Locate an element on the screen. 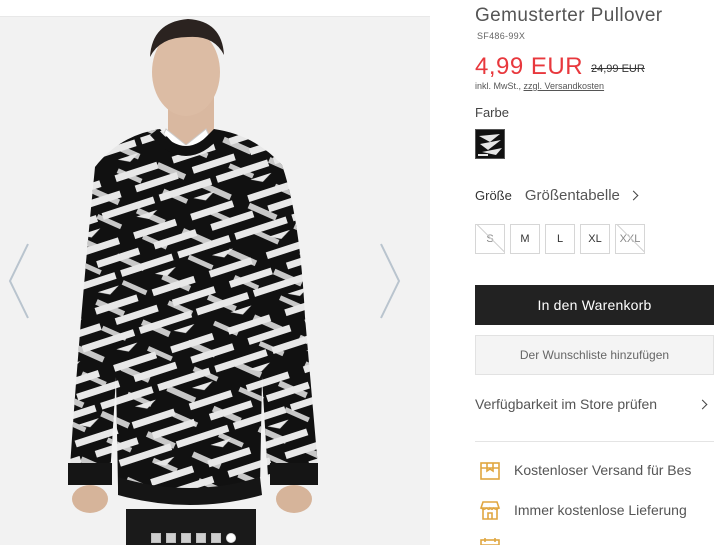 The width and height of the screenshot is (714, 545). gallery-dot-active is located at coordinates (231, 538).